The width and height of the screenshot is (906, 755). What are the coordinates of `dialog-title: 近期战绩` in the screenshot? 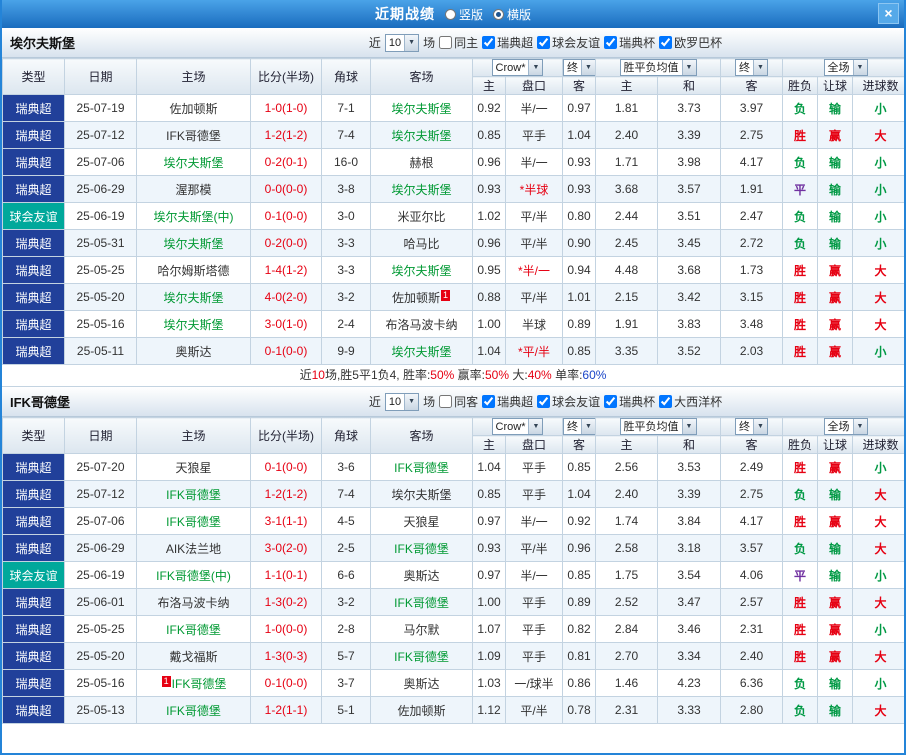 It's located at (404, 14).